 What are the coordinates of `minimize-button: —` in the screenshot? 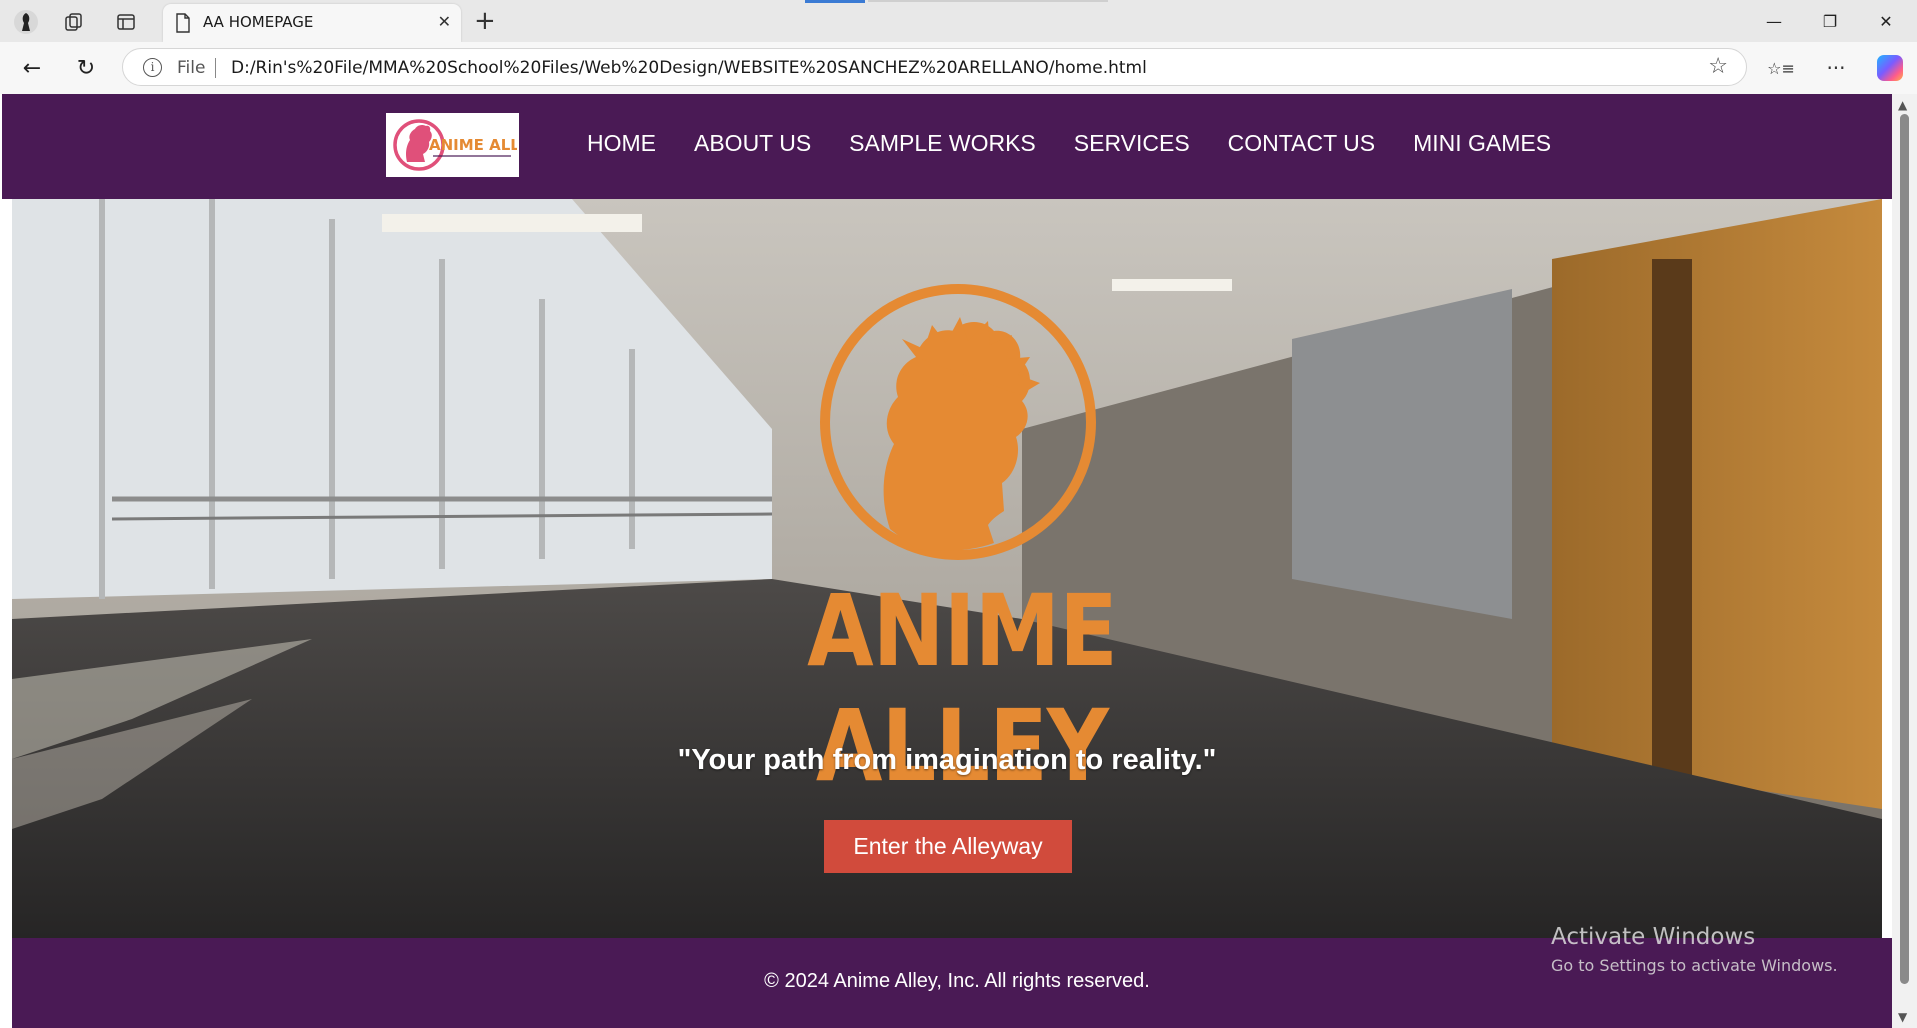 It's located at (1774, 21).